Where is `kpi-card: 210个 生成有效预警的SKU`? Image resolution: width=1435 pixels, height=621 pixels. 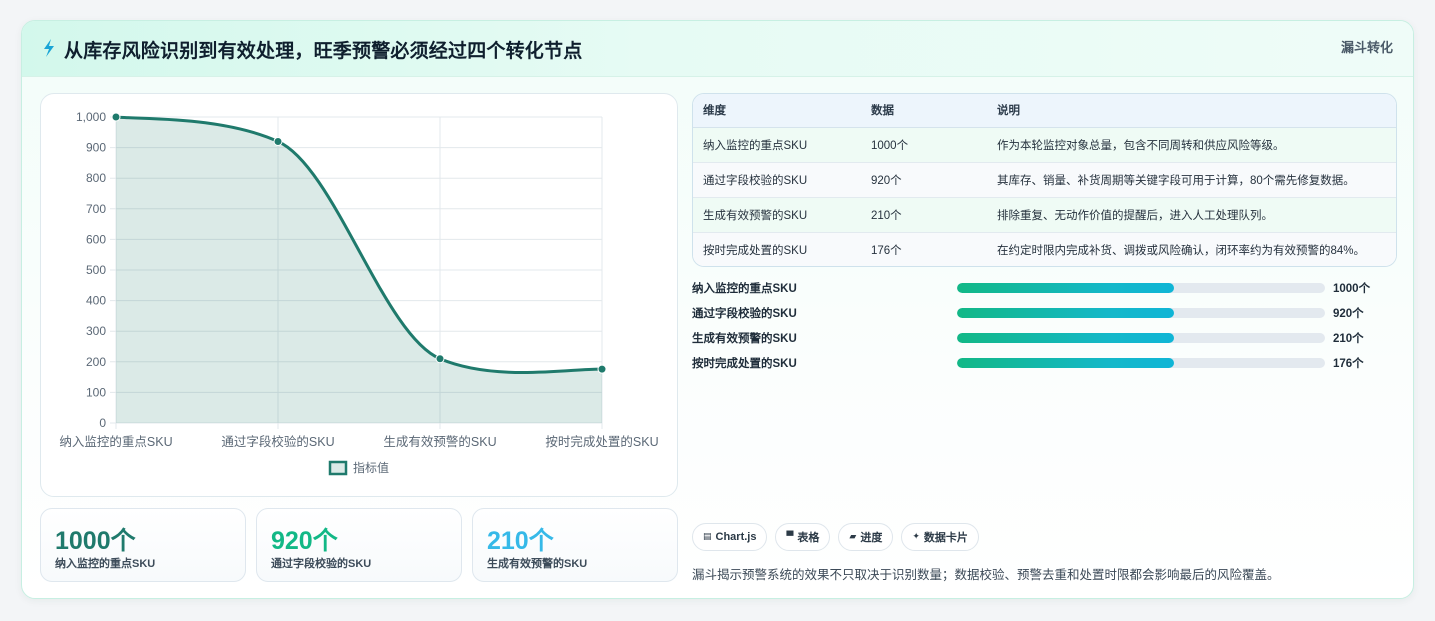 kpi-card: 210个 生成有效预警的SKU is located at coordinates (575, 545).